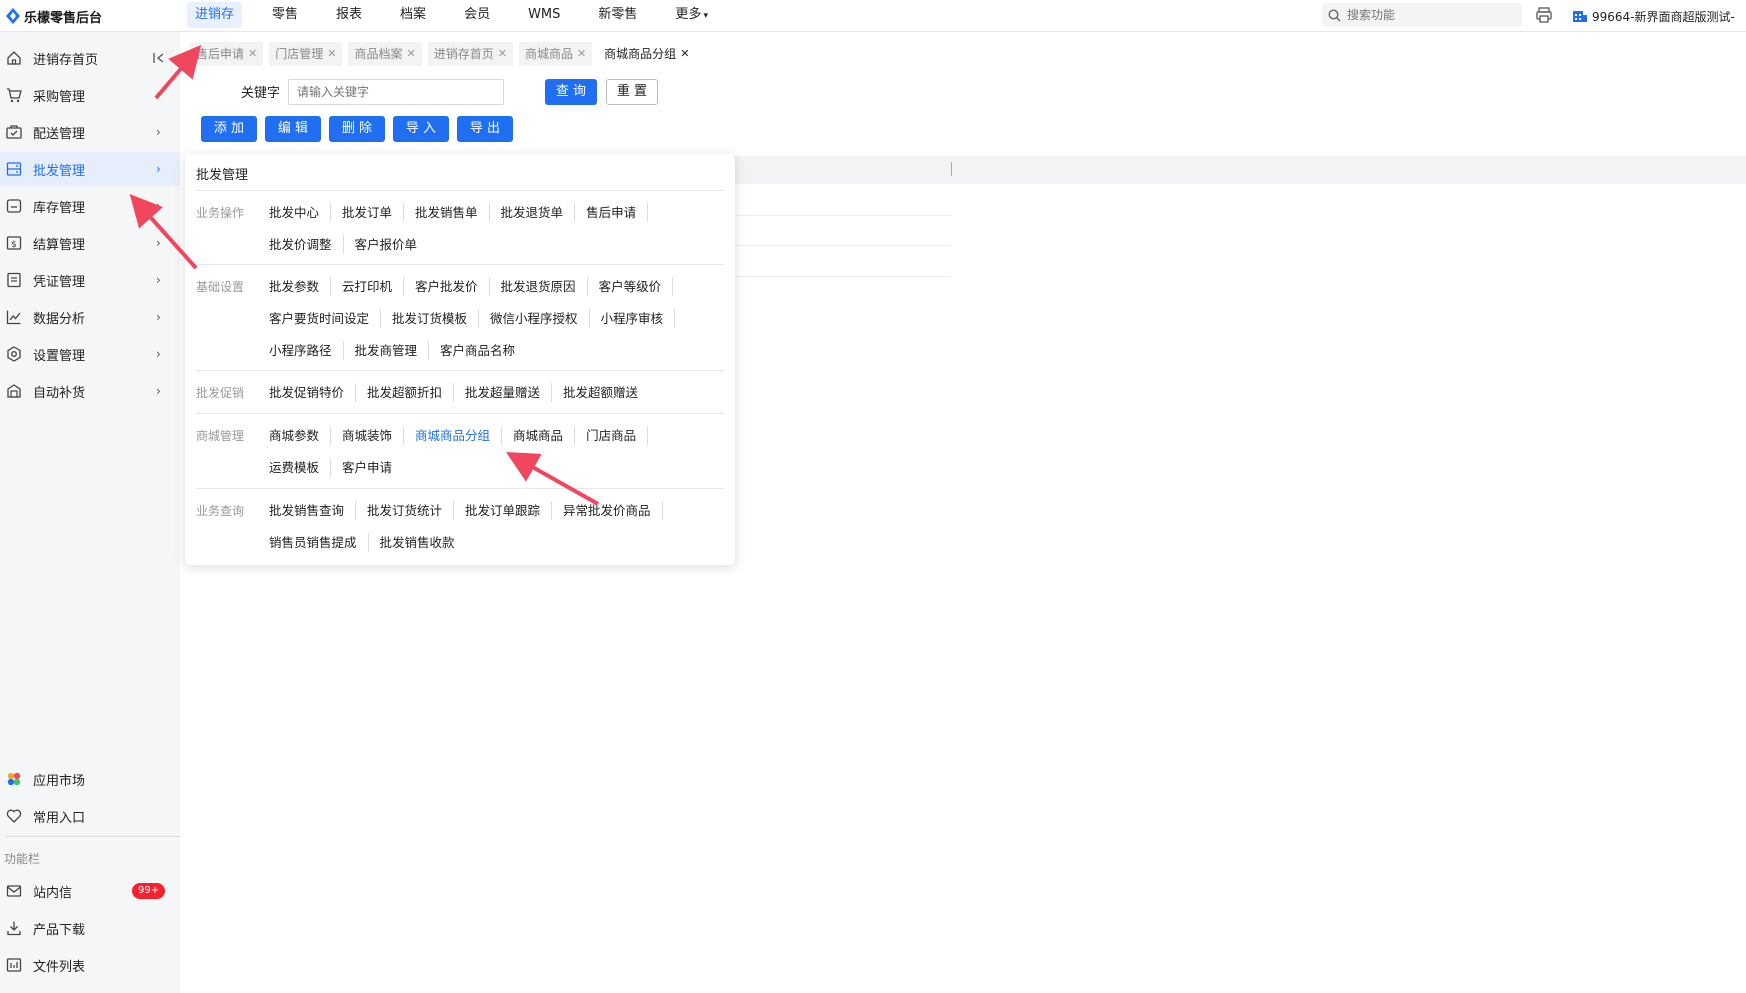 The image size is (1746, 993). I want to click on sidebar-item-app-market: 应用市场, so click(90, 779).